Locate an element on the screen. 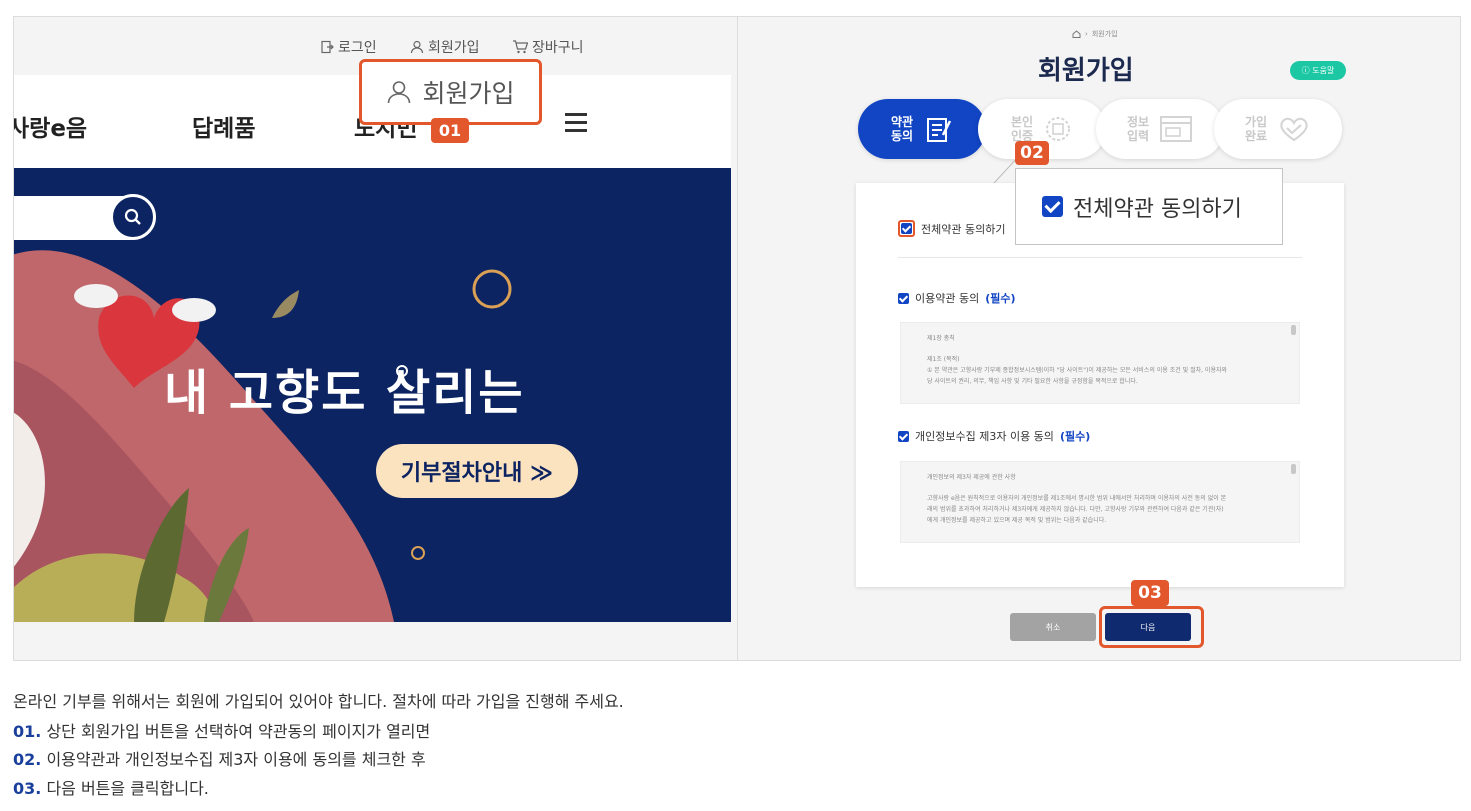 The height and width of the screenshot is (811, 1471). terms1-checkbox: 이용약관 동의 (필수) is located at coordinates (957, 298).